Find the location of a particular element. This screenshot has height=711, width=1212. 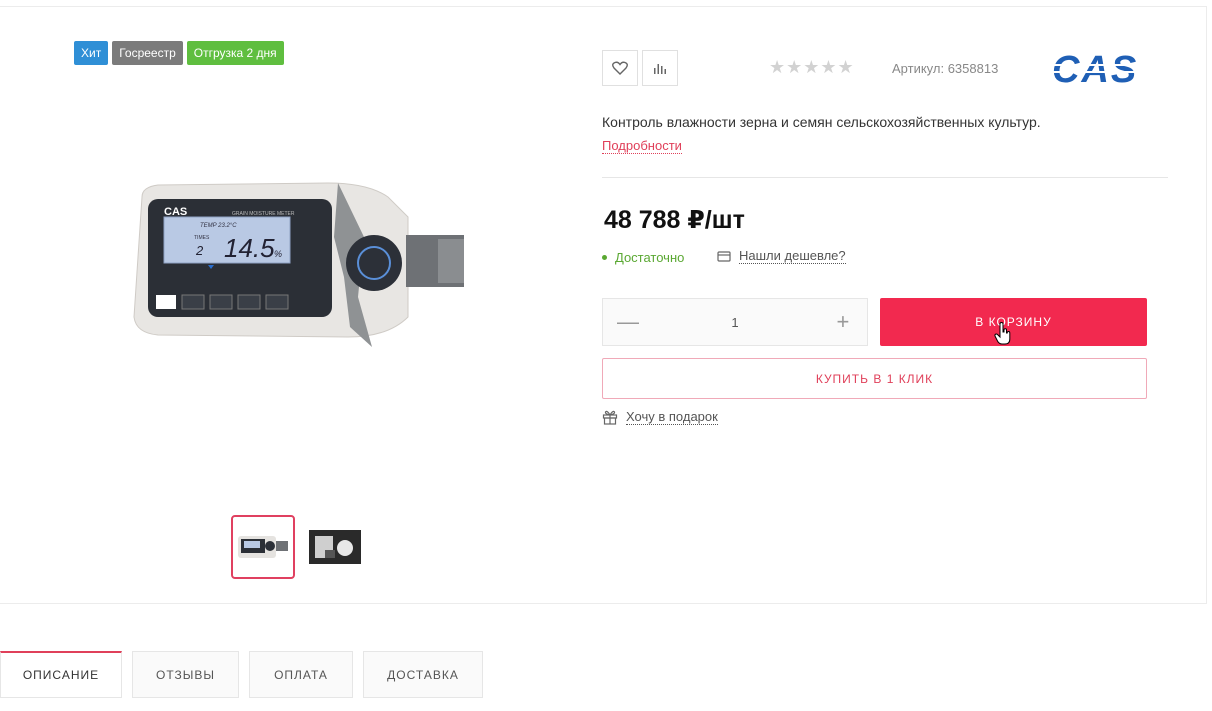

tab-reviews: ОТЗЫВЫ is located at coordinates (185, 674).